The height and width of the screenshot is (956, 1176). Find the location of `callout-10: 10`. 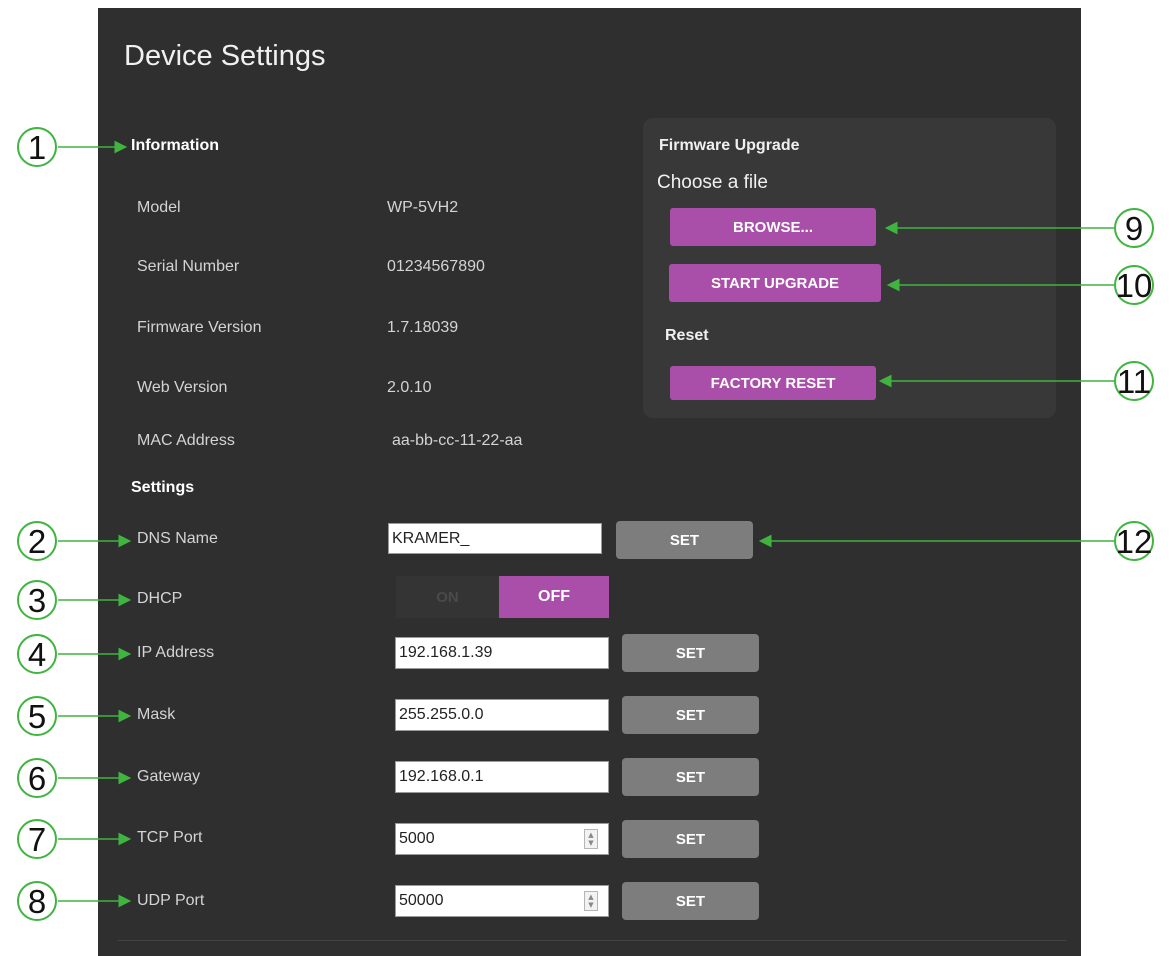

callout-10: 10 is located at coordinates (1134, 285).